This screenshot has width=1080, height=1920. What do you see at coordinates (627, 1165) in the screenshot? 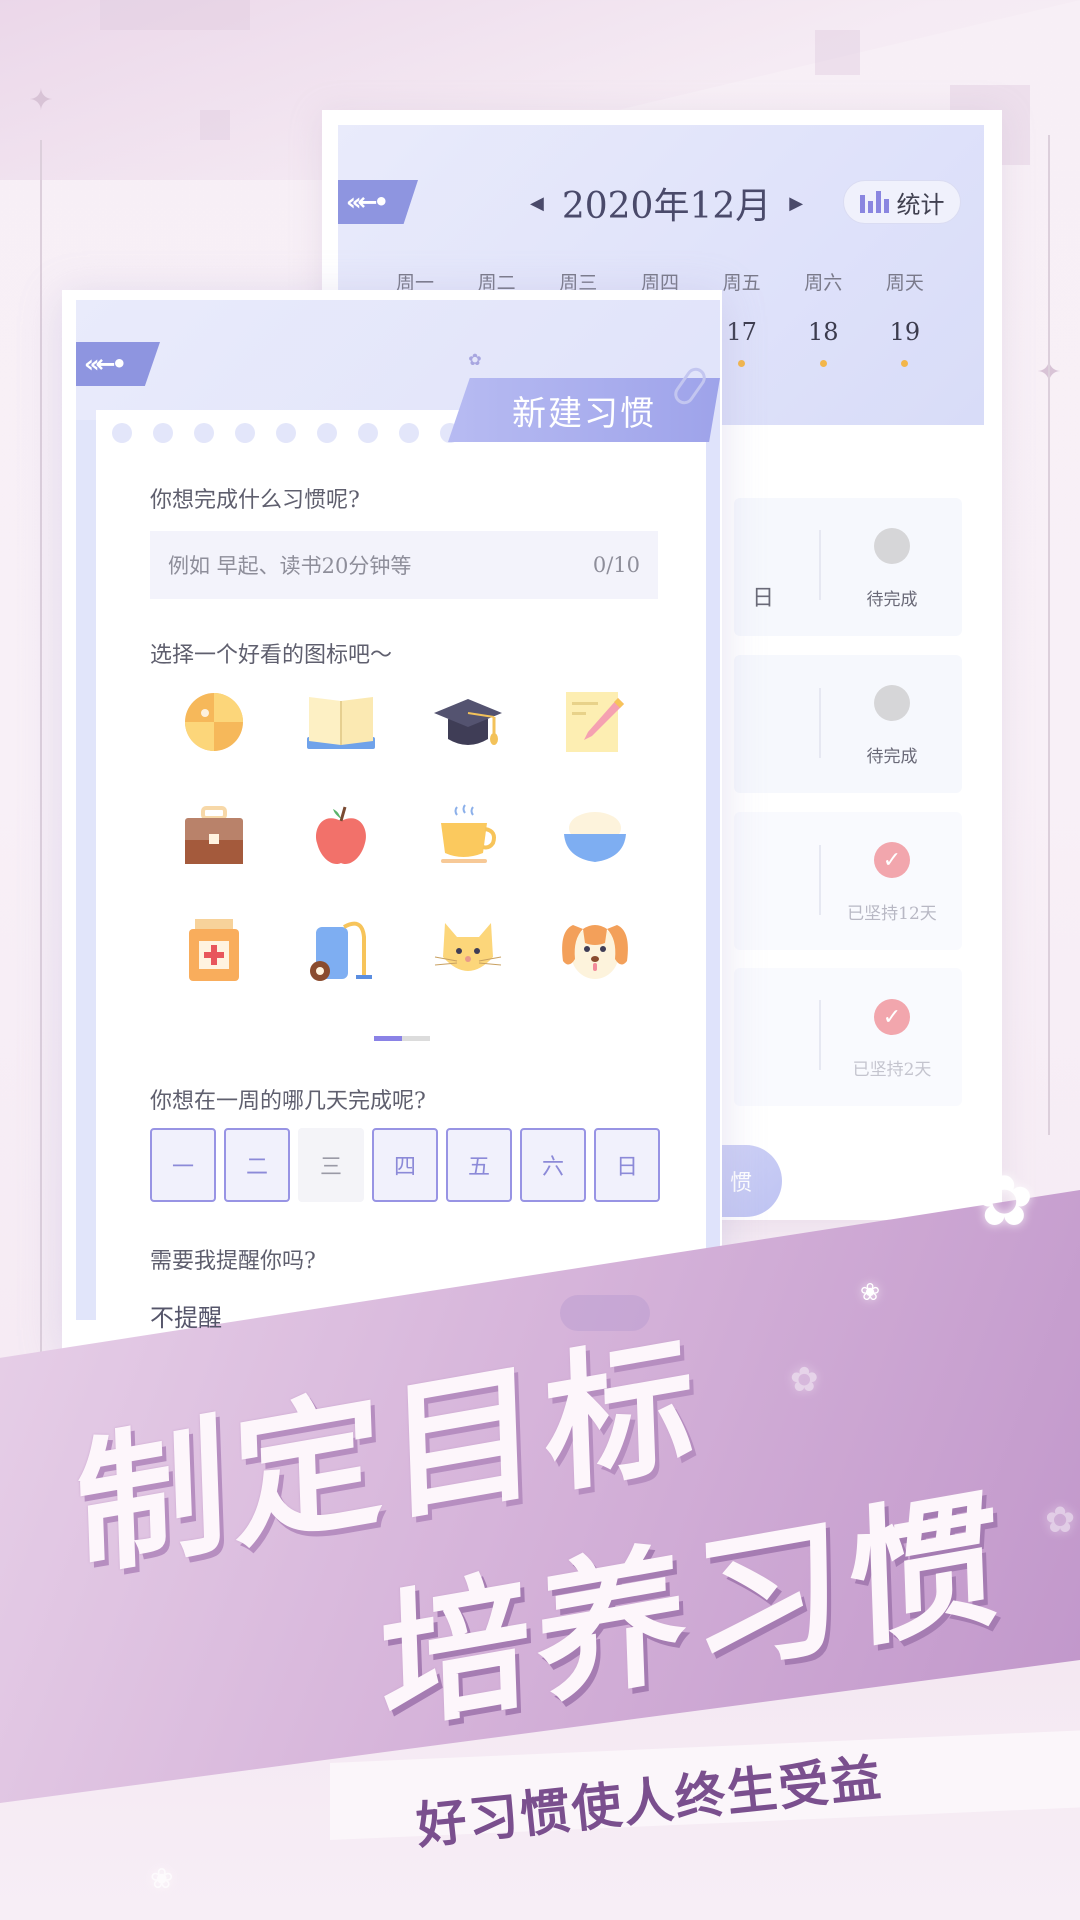
I see `day-toggle-sun: 日` at bounding box center [627, 1165].